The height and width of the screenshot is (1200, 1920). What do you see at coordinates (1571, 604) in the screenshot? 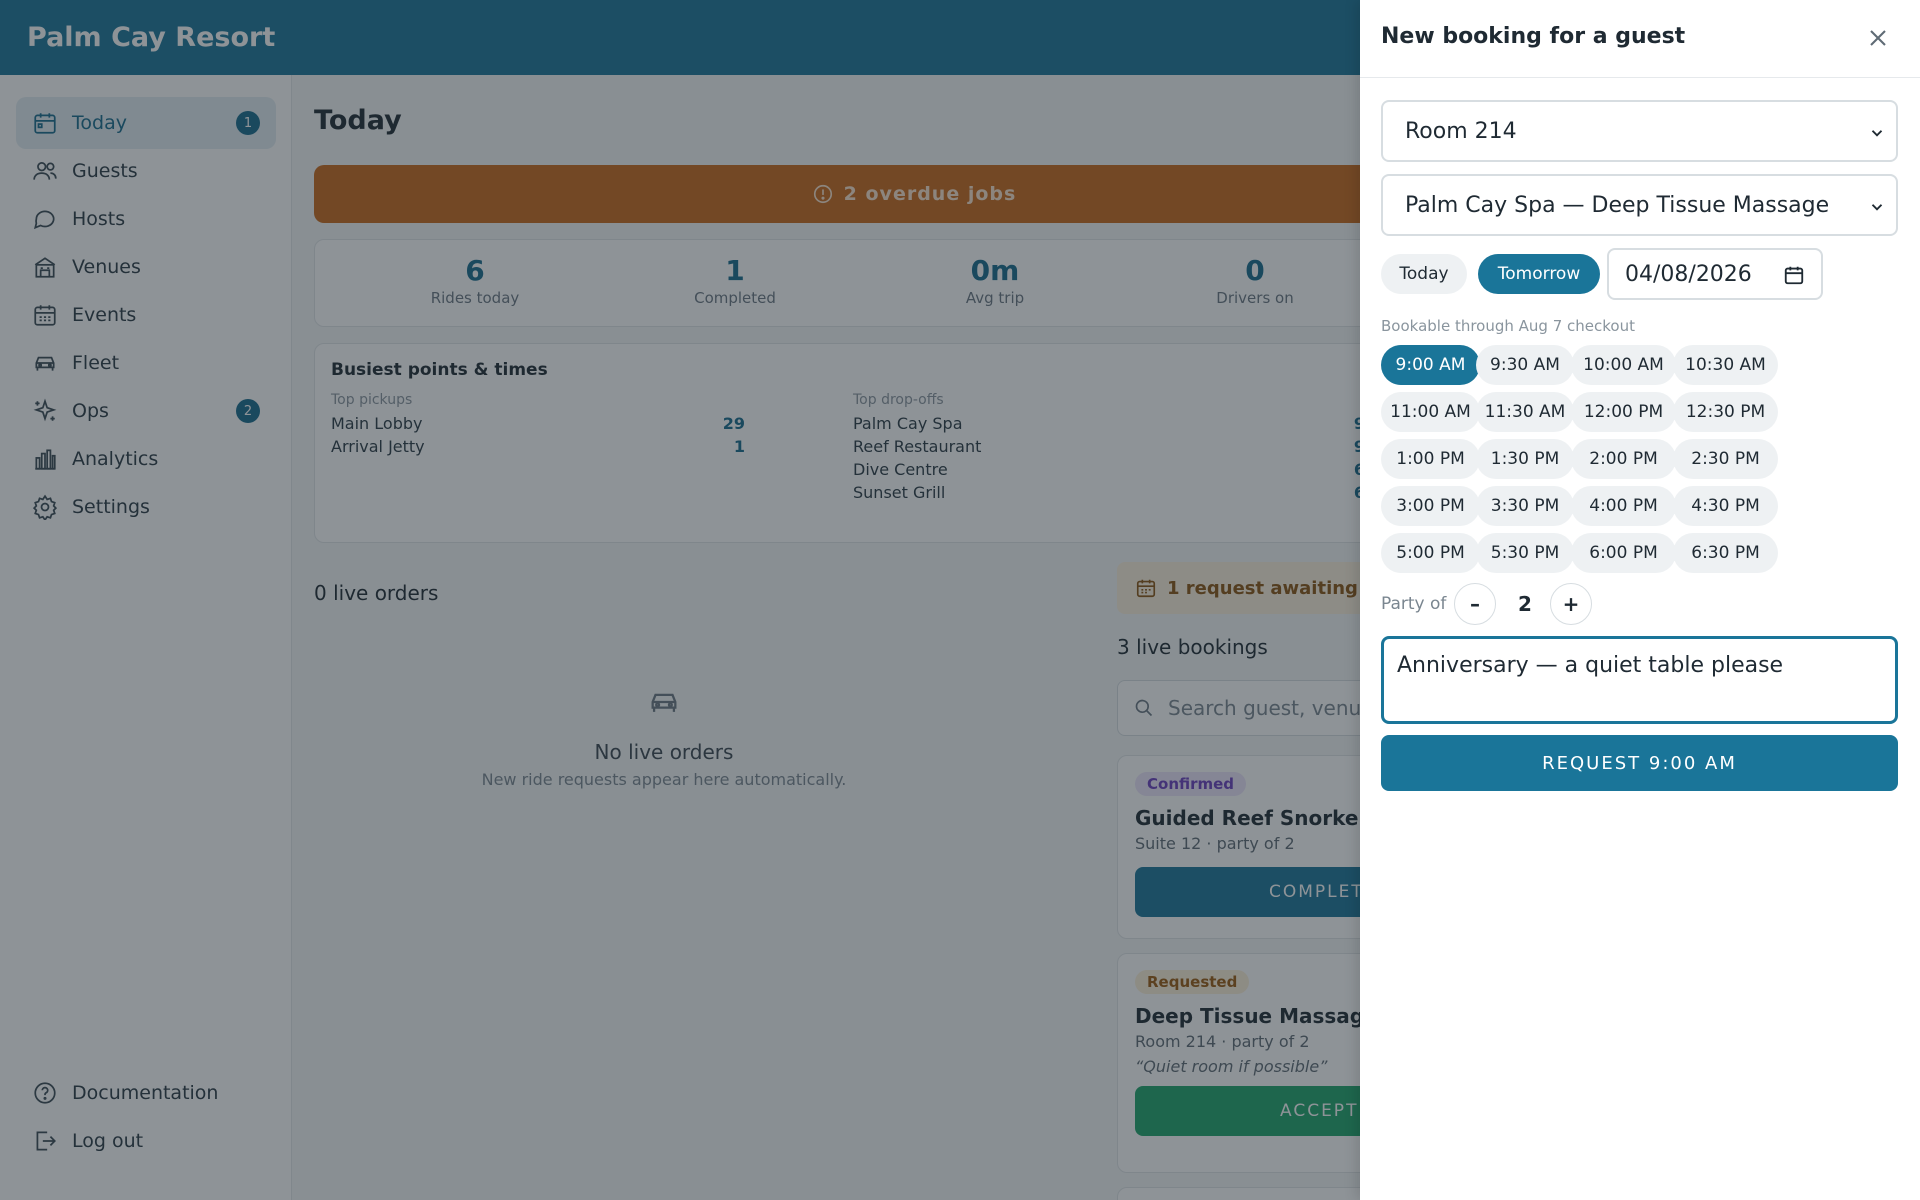
I see `party-increase-button: +` at bounding box center [1571, 604].